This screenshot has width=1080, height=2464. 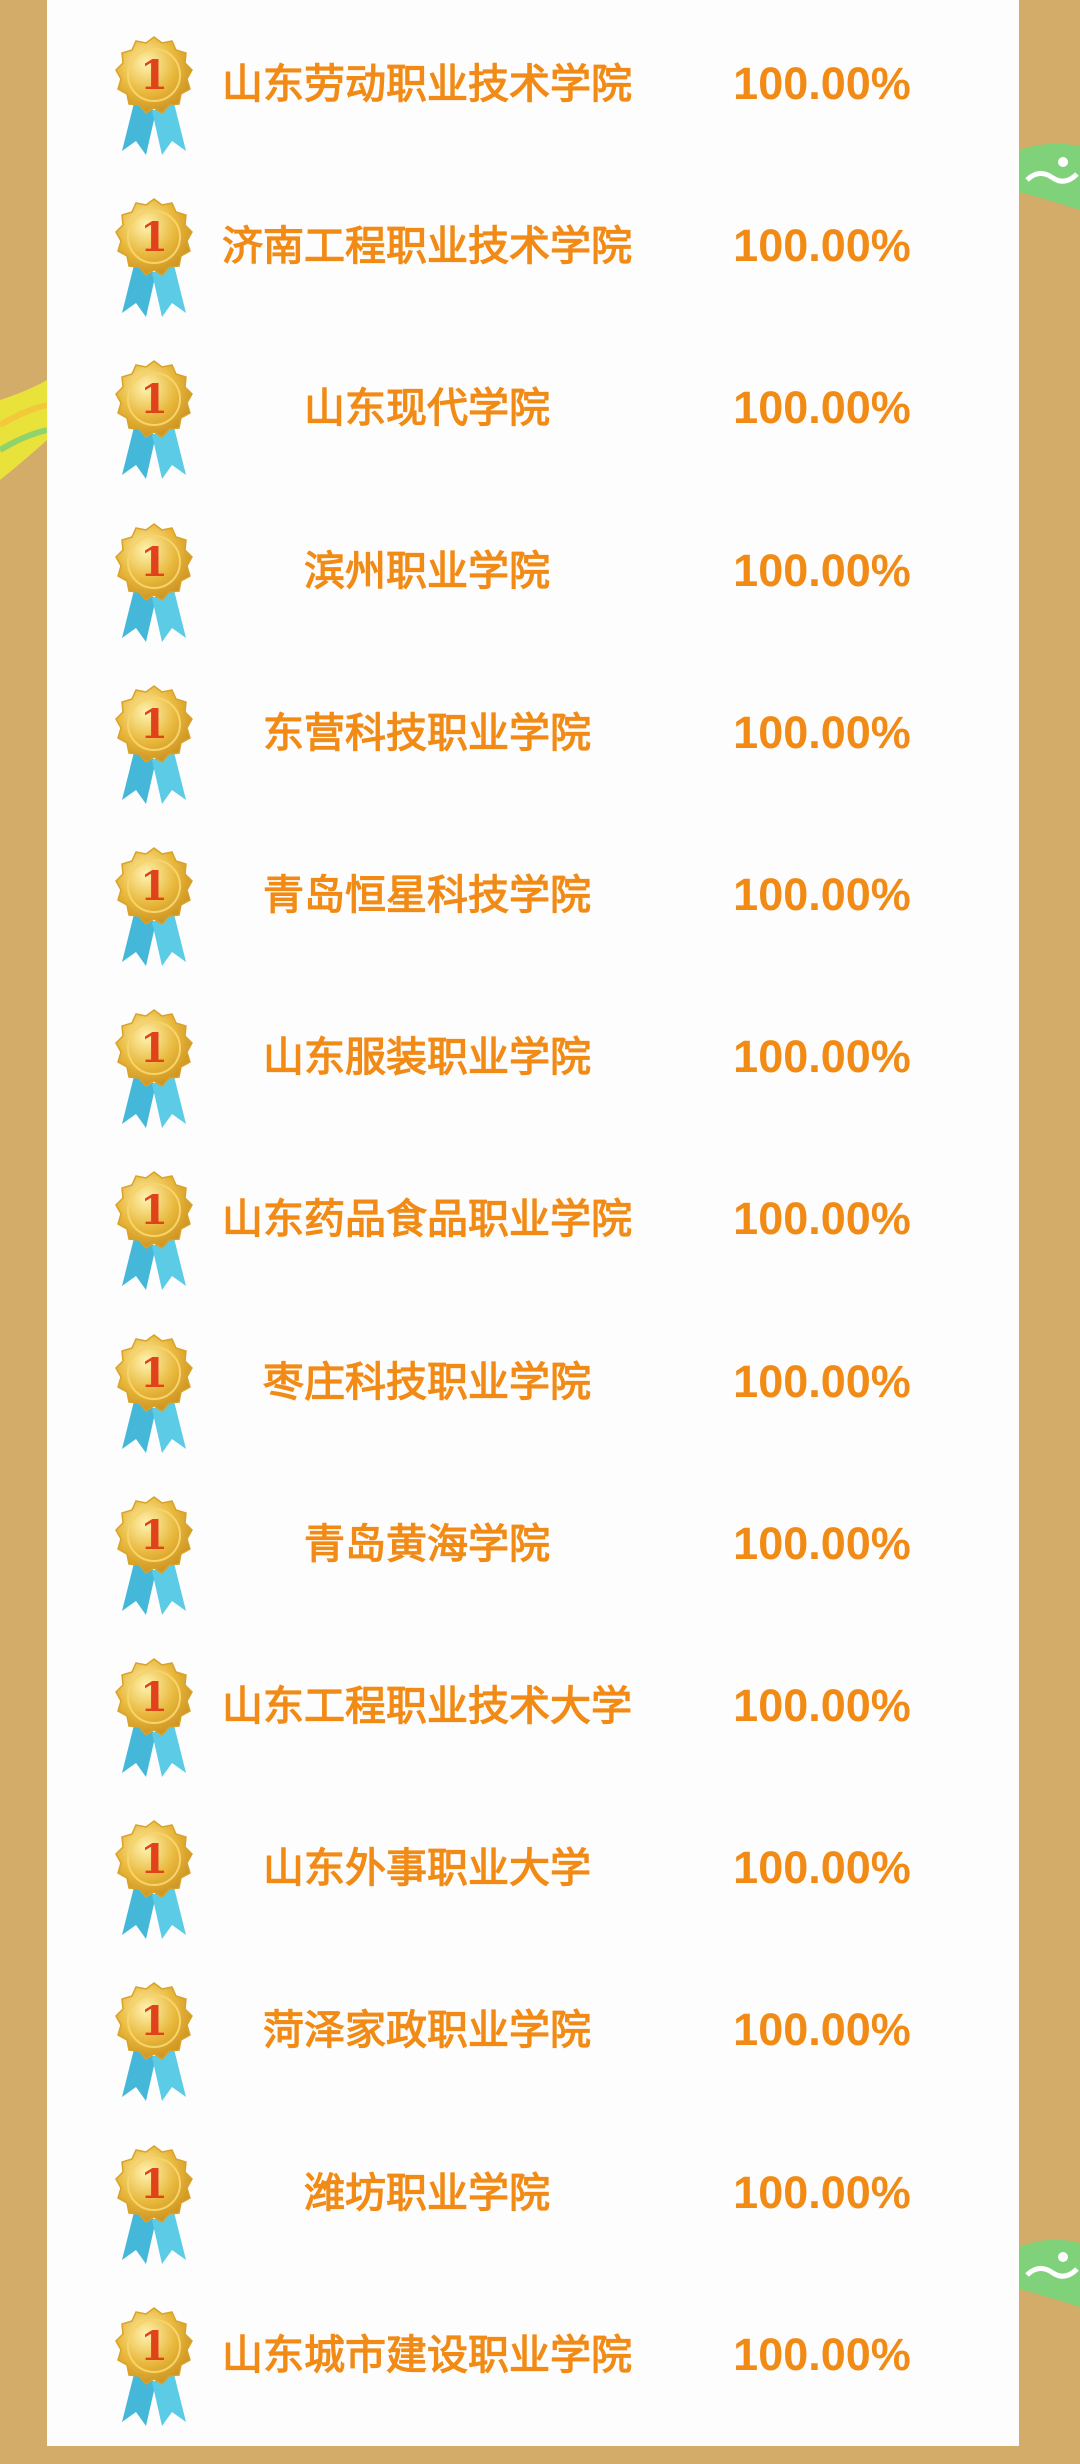 What do you see at coordinates (427, 84) in the screenshot?
I see `school-name: 山东劳动职业技术学院` at bounding box center [427, 84].